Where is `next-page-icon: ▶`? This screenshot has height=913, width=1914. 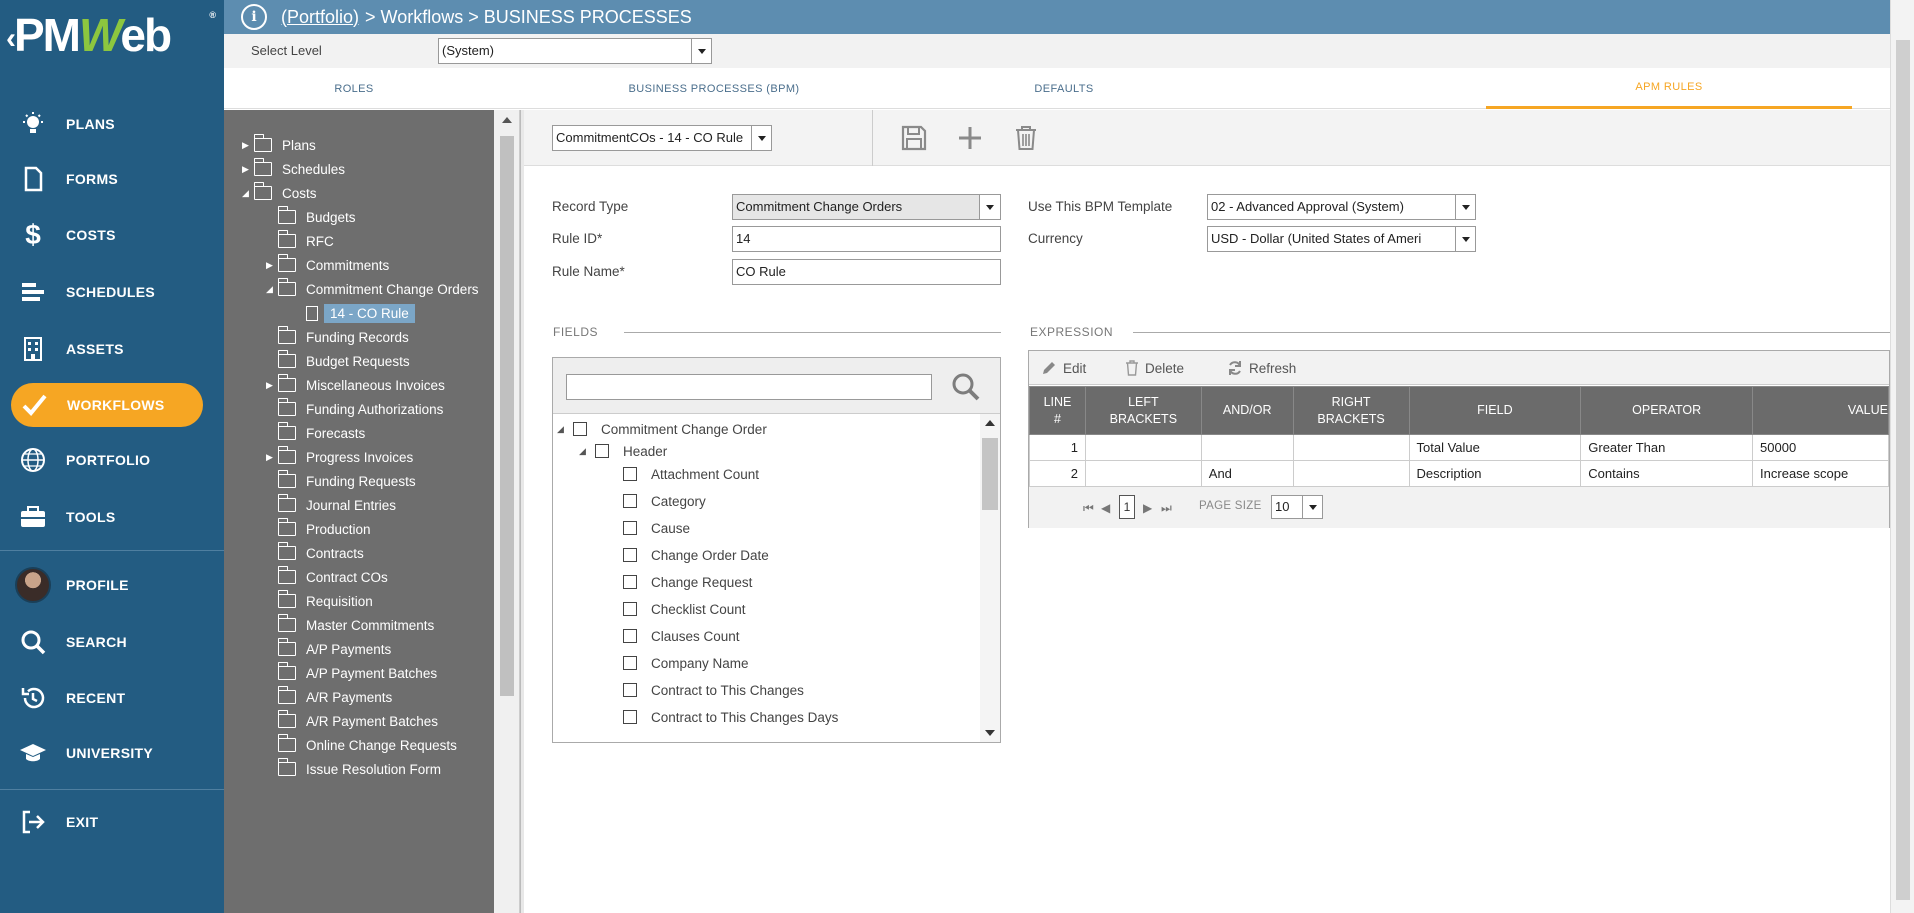 next-page-icon: ▶ is located at coordinates (1147, 508).